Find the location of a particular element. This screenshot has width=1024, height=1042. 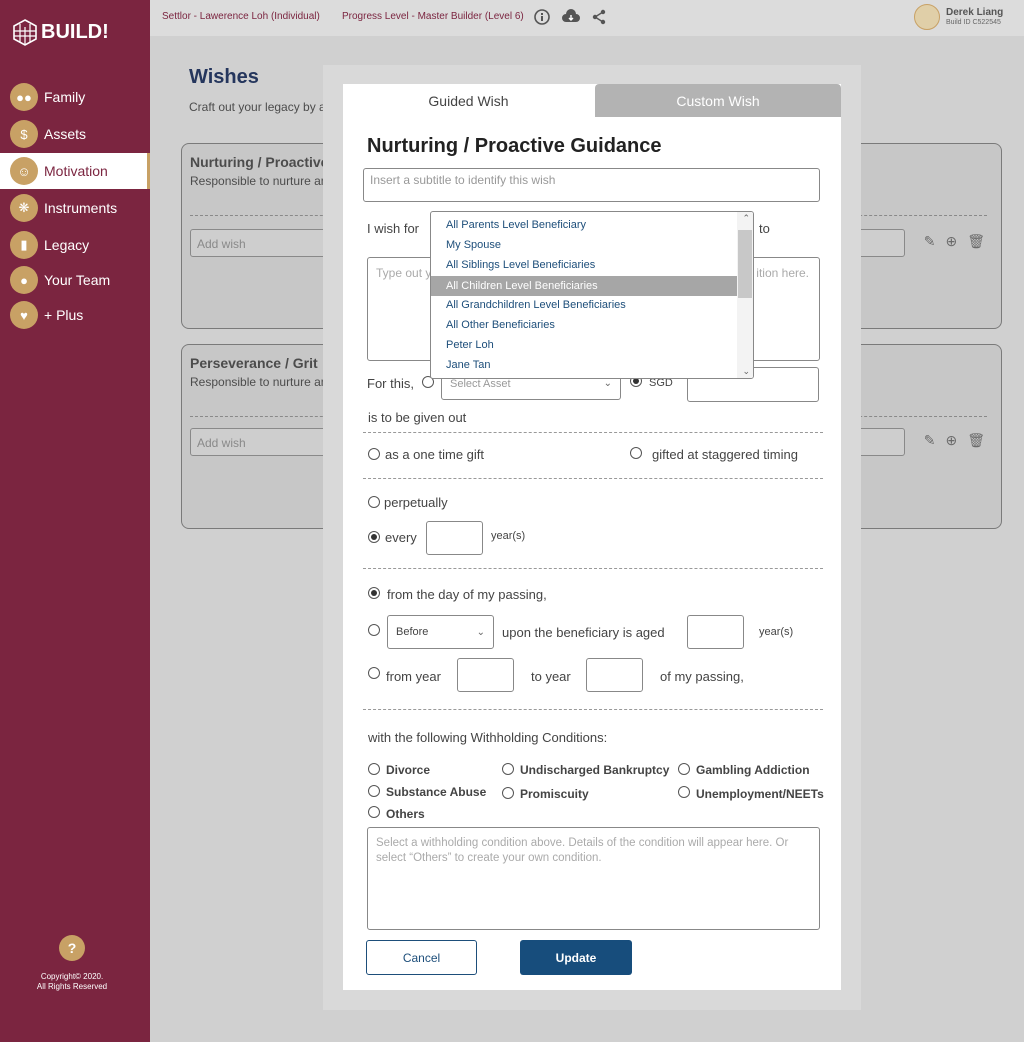

condition-radio-unemployment is located at coordinates (684, 792).